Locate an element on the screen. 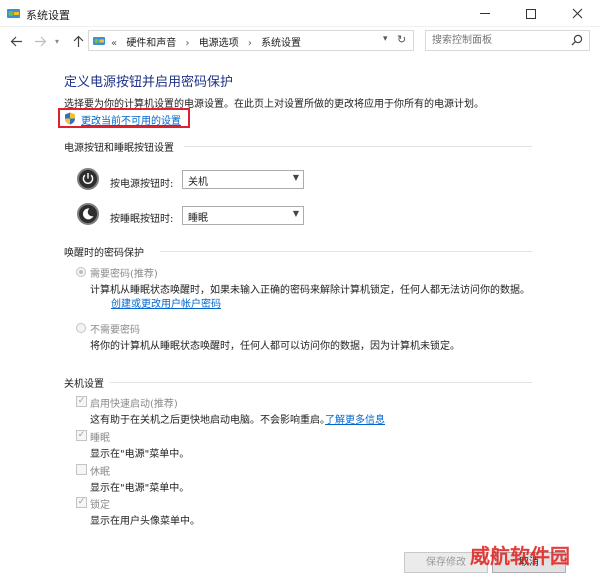 The height and width of the screenshot is (580, 600). section-title-shutdown: 关机设置 is located at coordinates (84, 384).